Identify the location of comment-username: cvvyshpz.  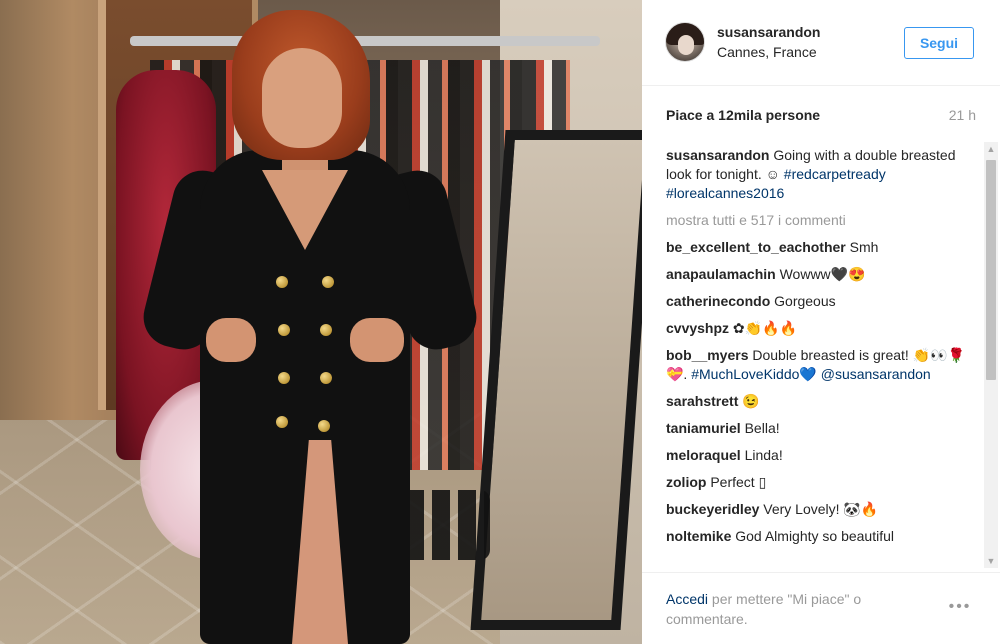
(697, 328).